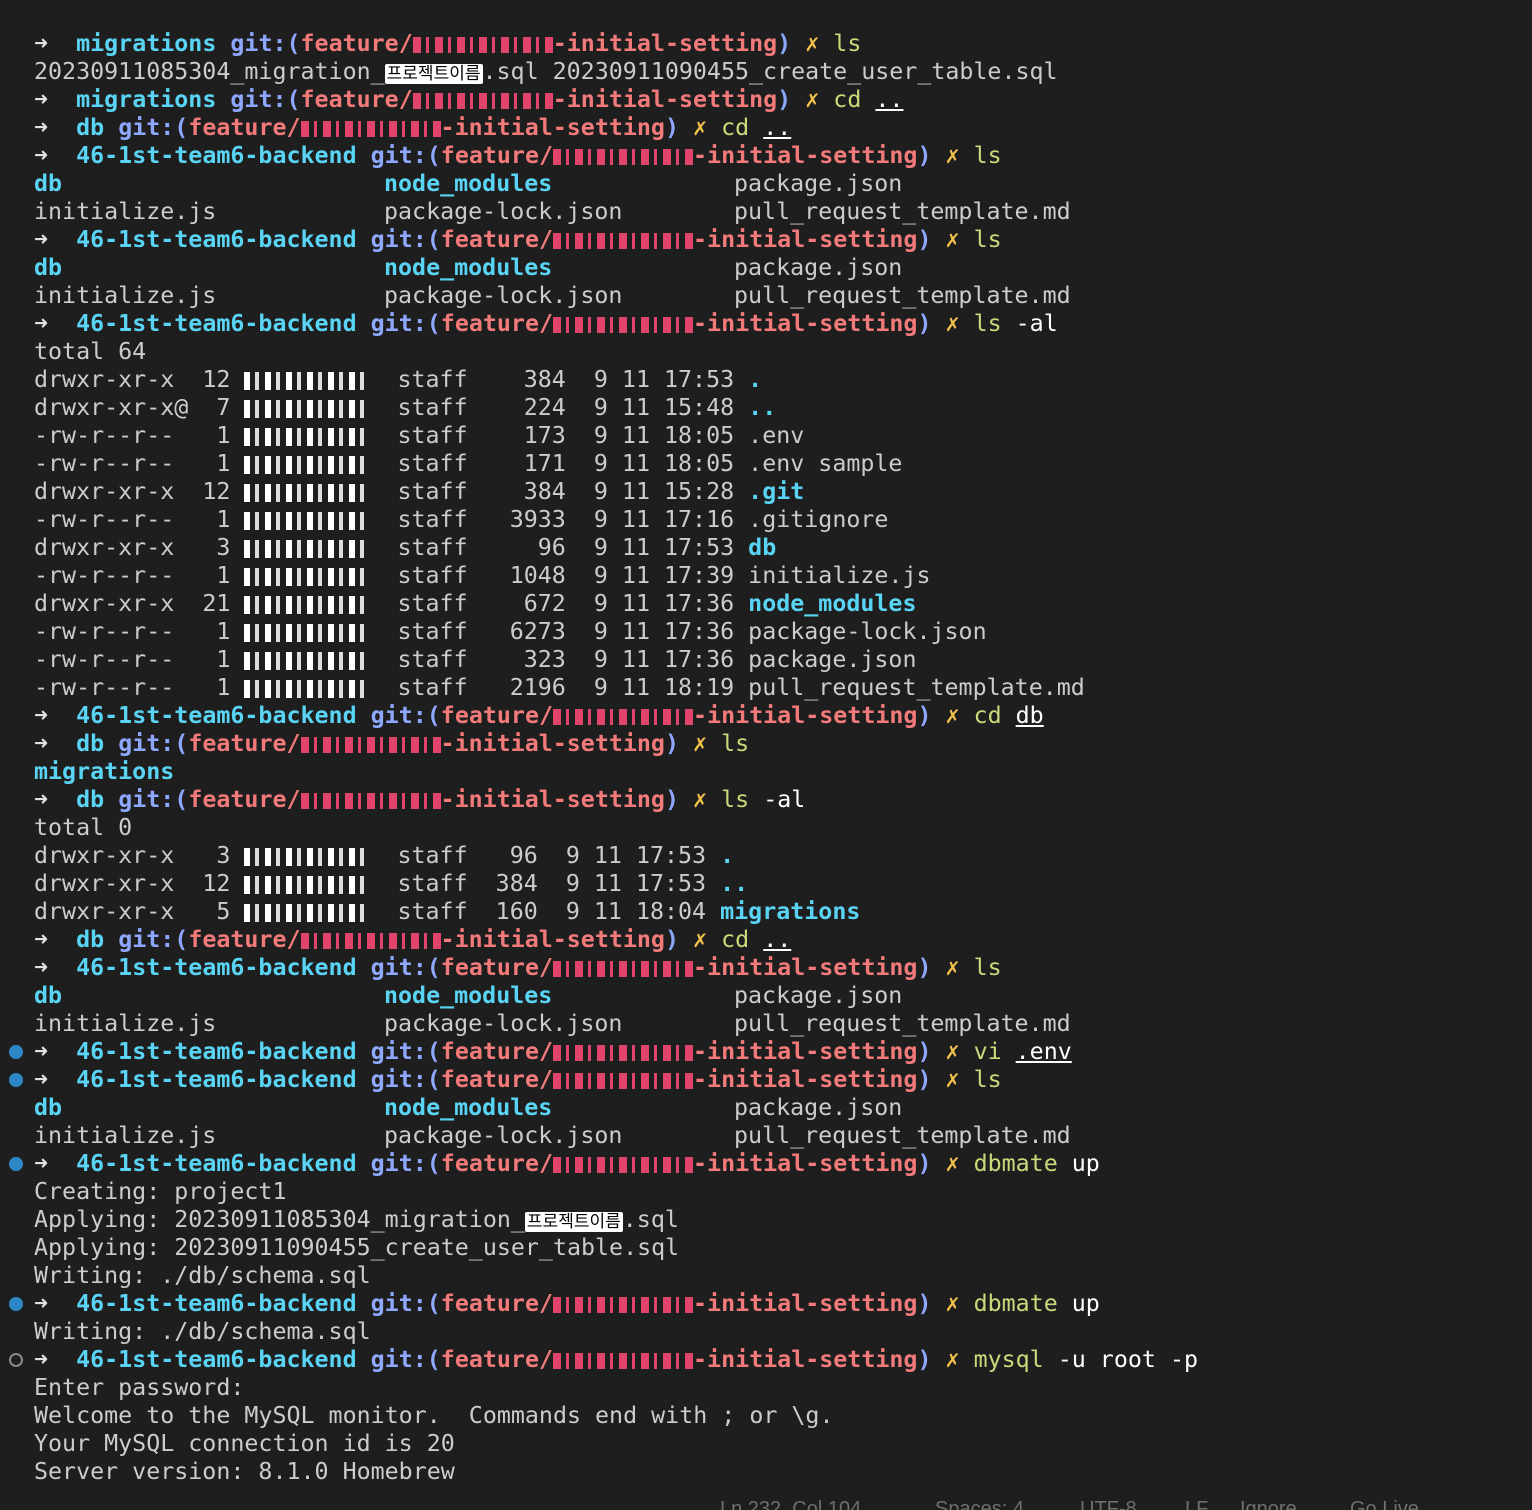 This screenshot has width=1532, height=1510. What do you see at coordinates (125, 1135) in the screenshot?
I see `file-entry: initialize.js` at bounding box center [125, 1135].